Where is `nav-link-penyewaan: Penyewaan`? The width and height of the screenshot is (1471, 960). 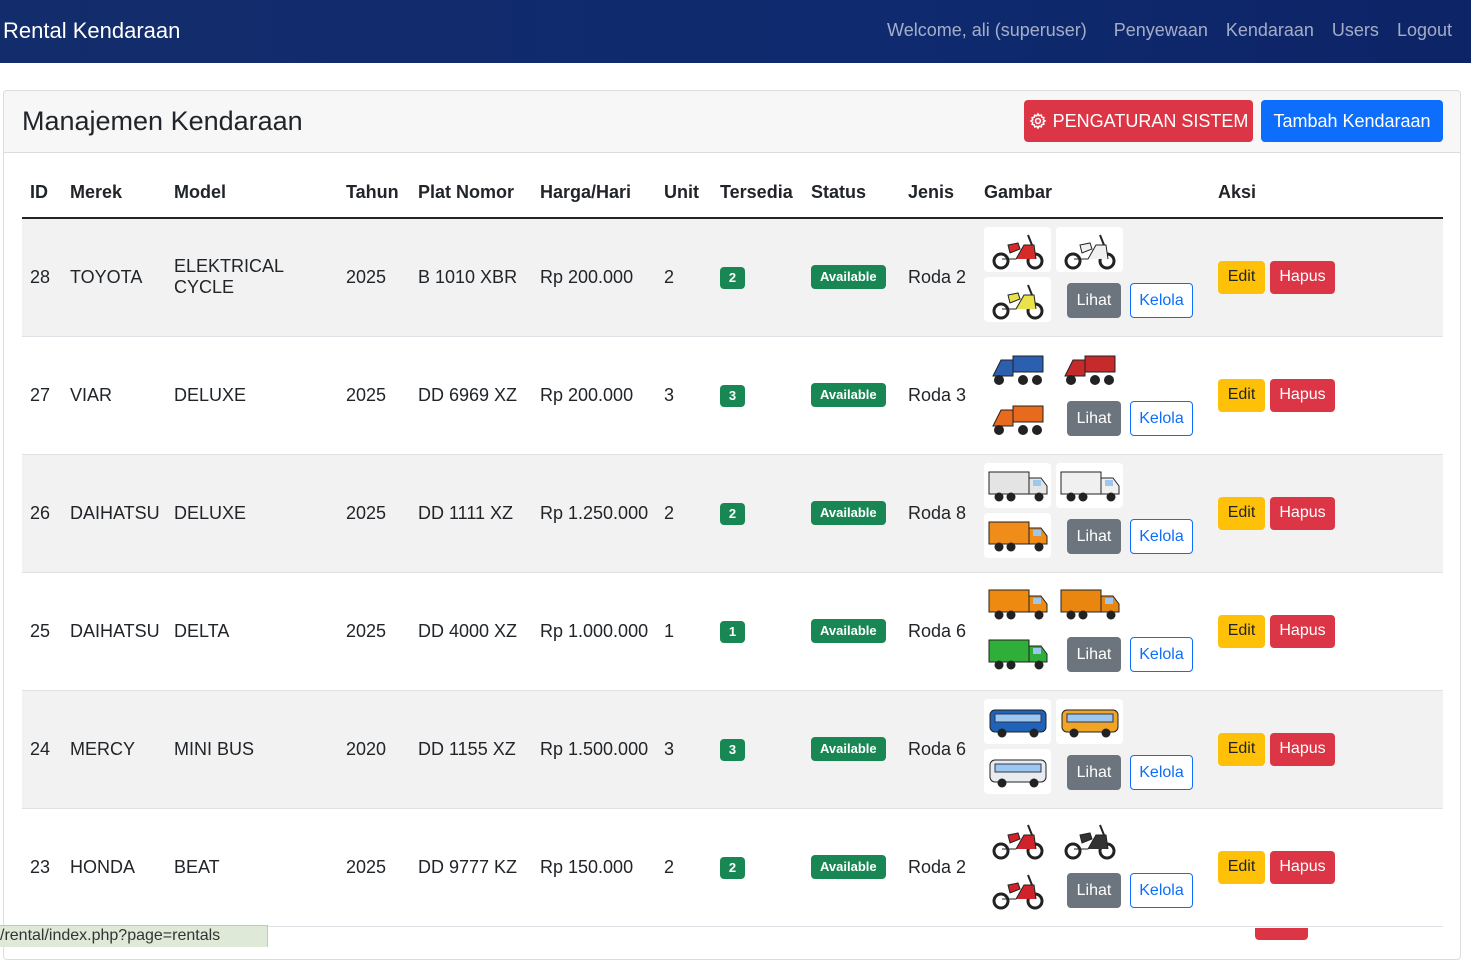 nav-link-penyewaan: Penyewaan is located at coordinates (1161, 30).